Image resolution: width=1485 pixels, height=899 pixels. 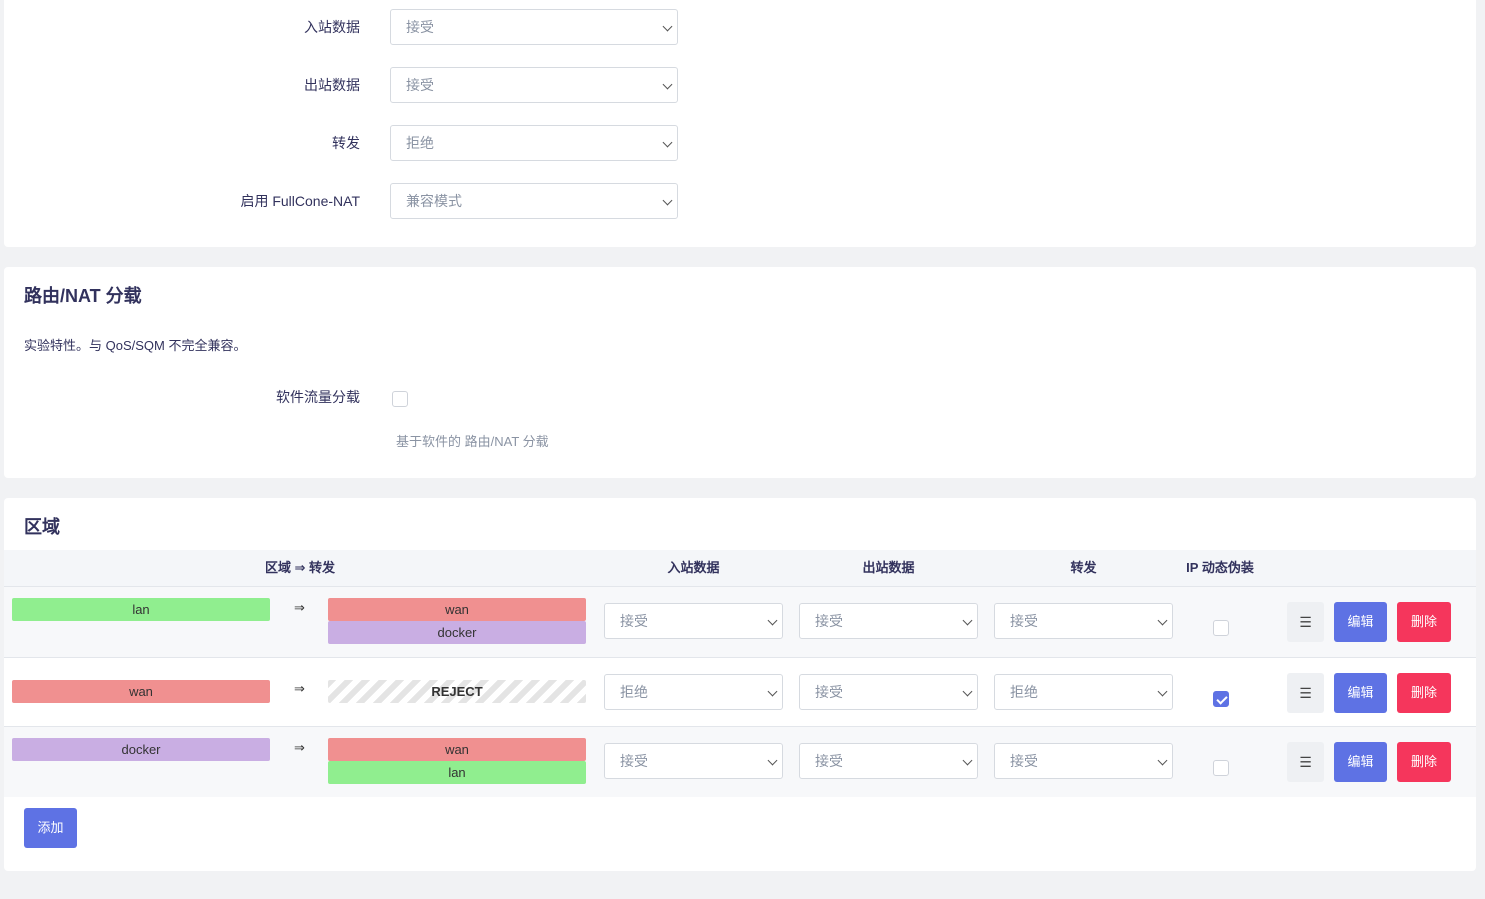 I want to click on table-row: docker ⇒ wan lan 接受 接受 接受 ☰ 编辑 删除, so click(x=740, y=762).